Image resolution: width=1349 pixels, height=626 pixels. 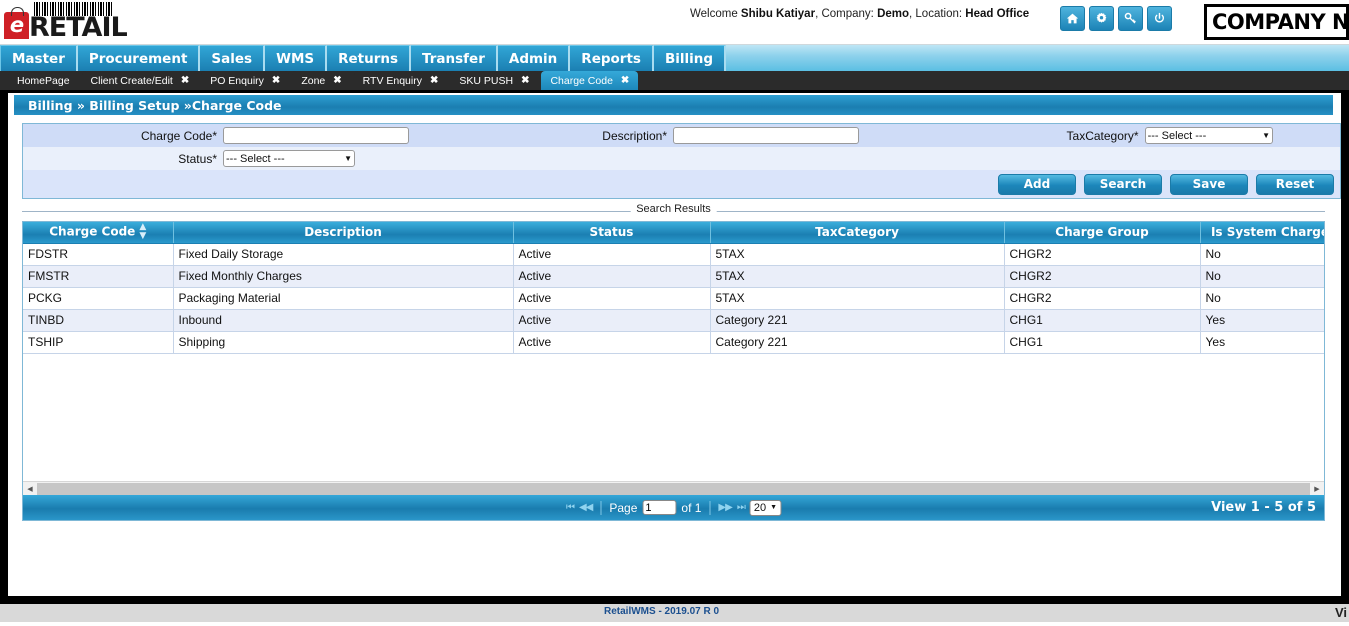 What do you see at coordinates (98, 342) in the screenshot?
I see `cell-charge-code: TSHIP` at bounding box center [98, 342].